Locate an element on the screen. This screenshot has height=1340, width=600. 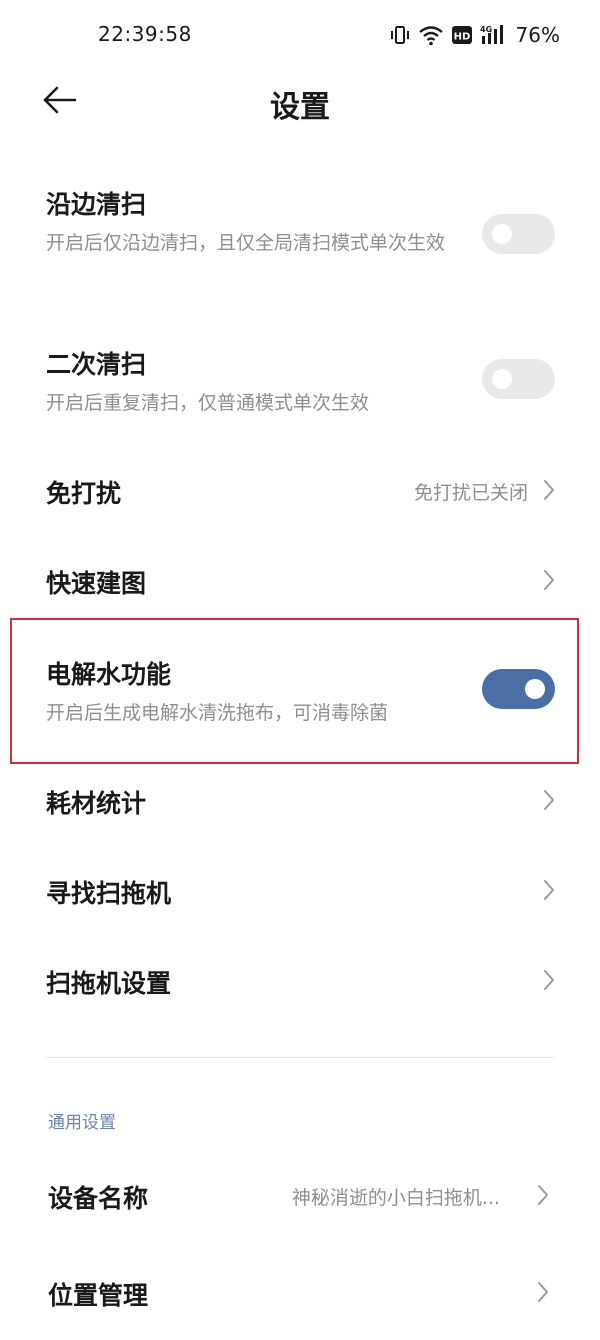
setting-second-clean-desc: 开启后重复清扫，仅普通模式单次生效 is located at coordinates (208, 403).